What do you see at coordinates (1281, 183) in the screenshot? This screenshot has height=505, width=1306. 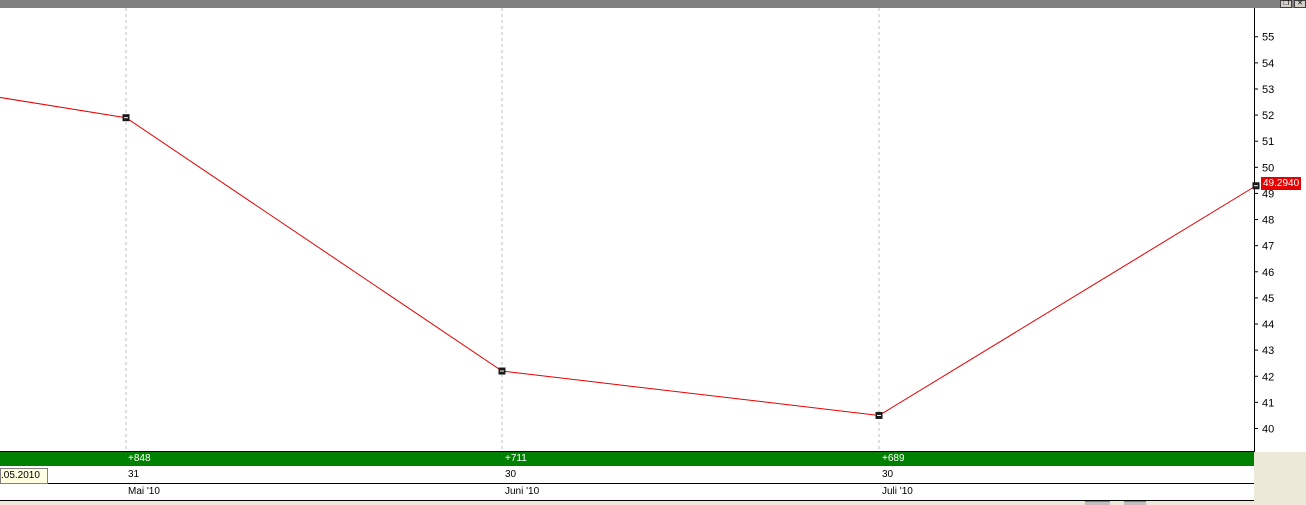 I see `last-price-label: 49.2940` at bounding box center [1281, 183].